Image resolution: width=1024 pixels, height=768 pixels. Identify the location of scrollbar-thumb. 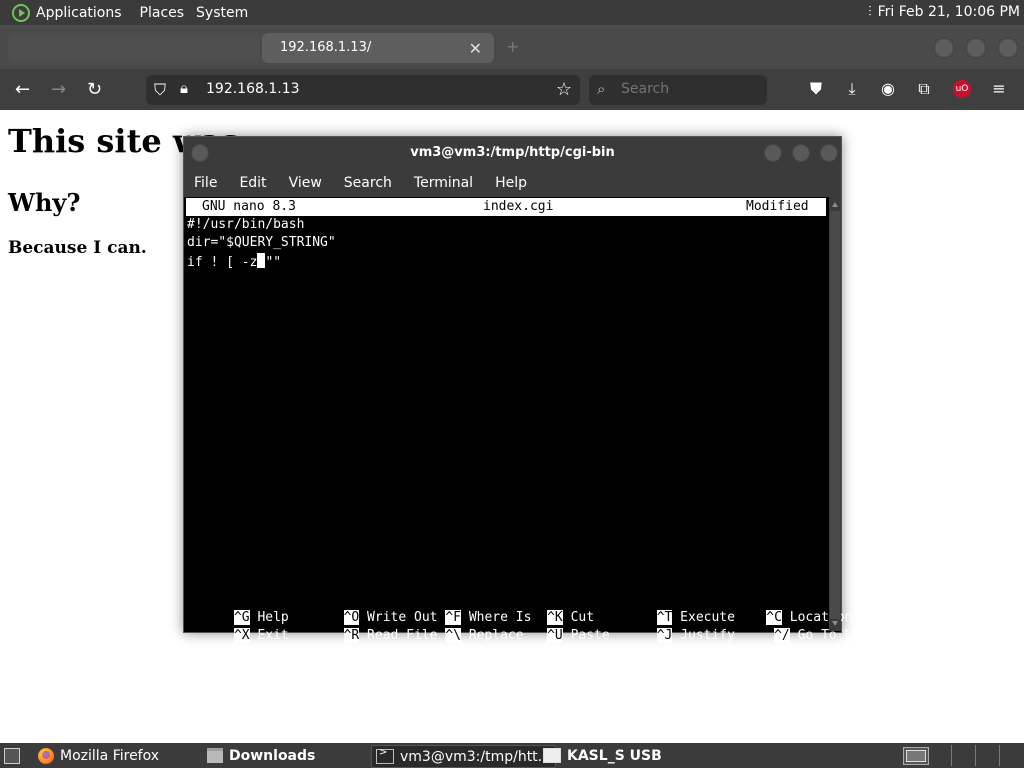
(835, 415).